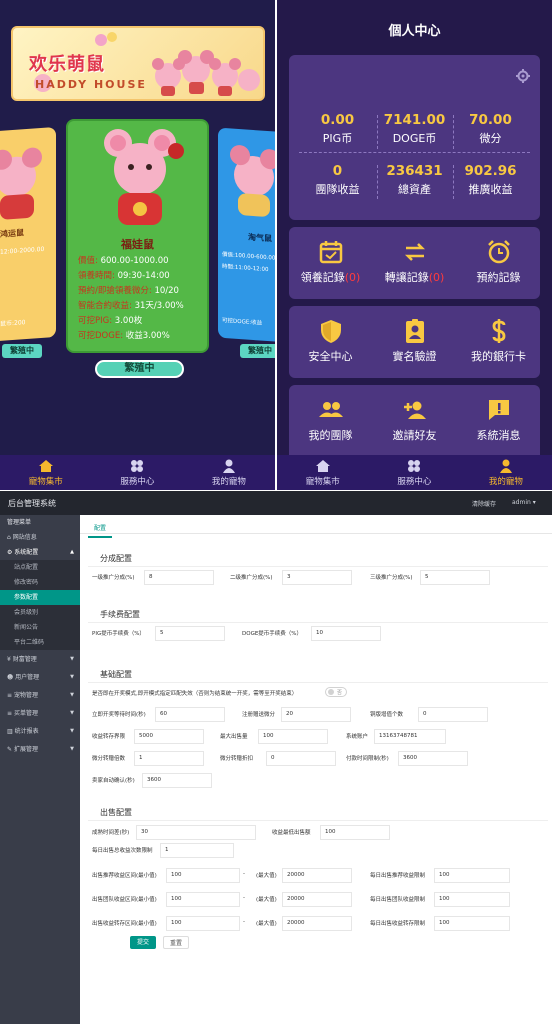 This screenshot has width=552, height=1024. Describe the element at coordinates (257, 351) in the screenshot. I see `breed-button-right: 繁殖中` at that location.